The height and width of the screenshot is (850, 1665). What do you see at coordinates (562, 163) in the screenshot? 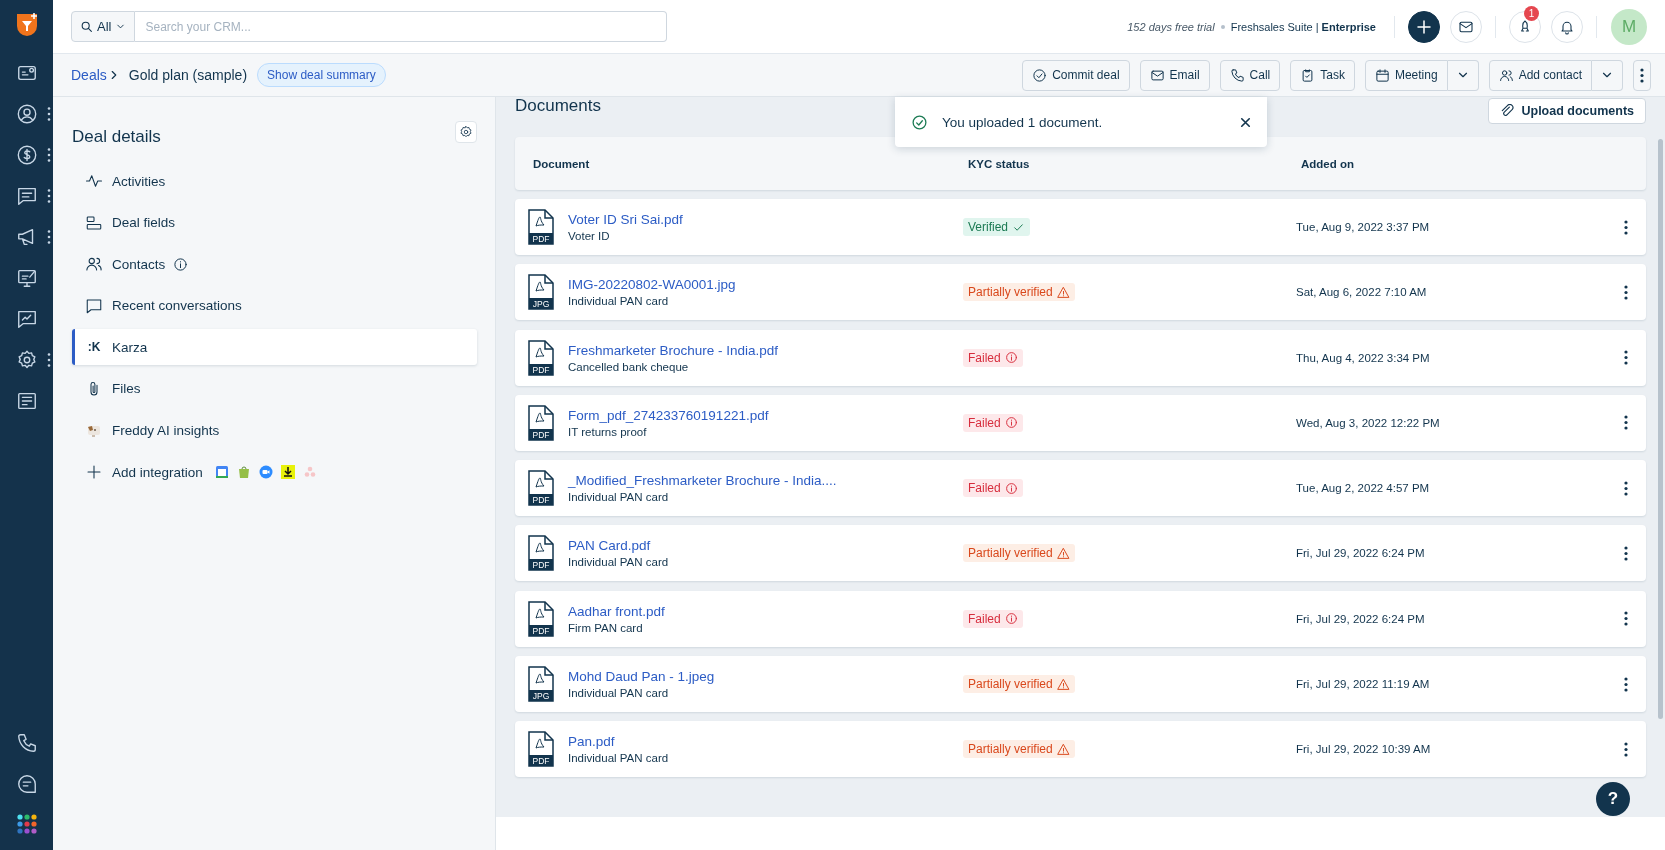
I see `column-header: Document` at bounding box center [562, 163].